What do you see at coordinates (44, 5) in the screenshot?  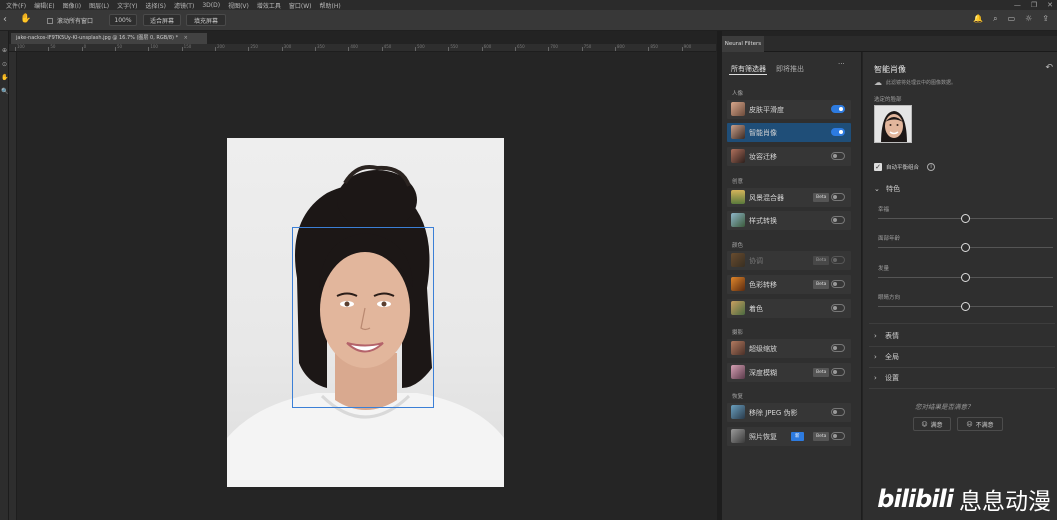 I see `menu-edit: 编辑(E)` at bounding box center [44, 5].